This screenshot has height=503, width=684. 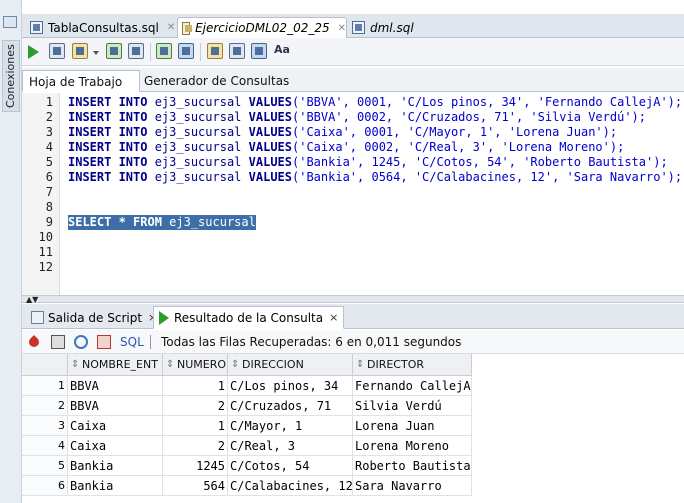 What do you see at coordinates (132, 342) in the screenshot?
I see `sql-link: SQL` at bounding box center [132, 342].